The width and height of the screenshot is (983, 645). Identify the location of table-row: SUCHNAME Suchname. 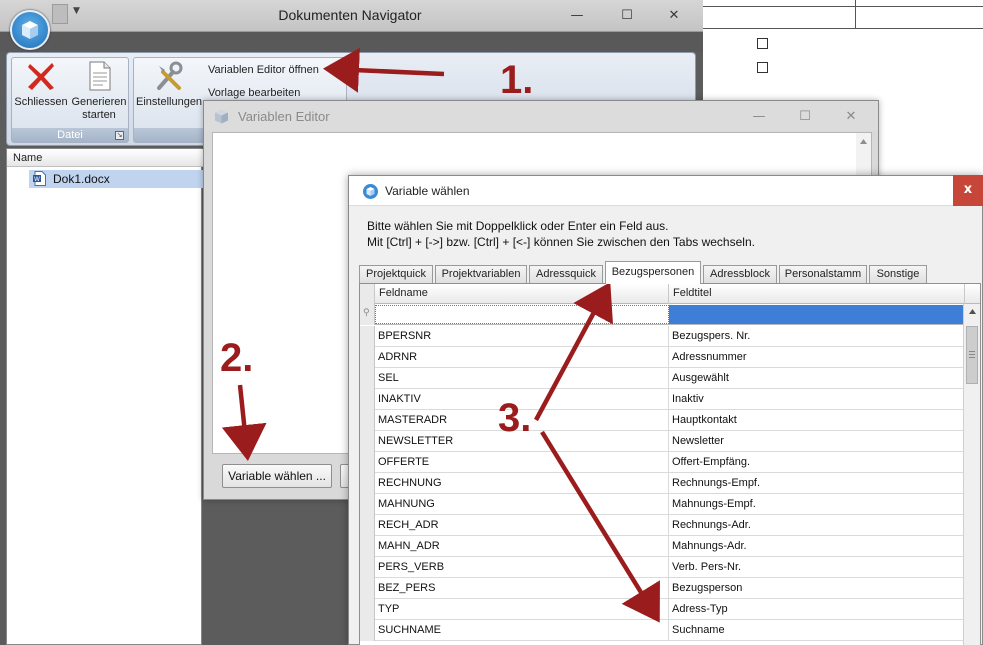
(662, 630).